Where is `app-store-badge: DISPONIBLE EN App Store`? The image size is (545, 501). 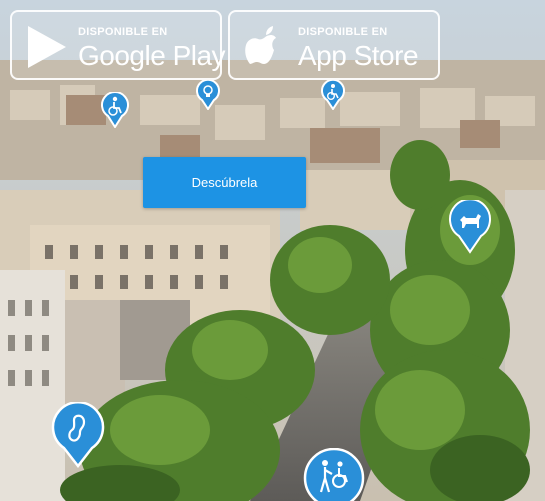
app-store-badge: DISPONIBLE EN App Store is located at coordinates (334, 45).